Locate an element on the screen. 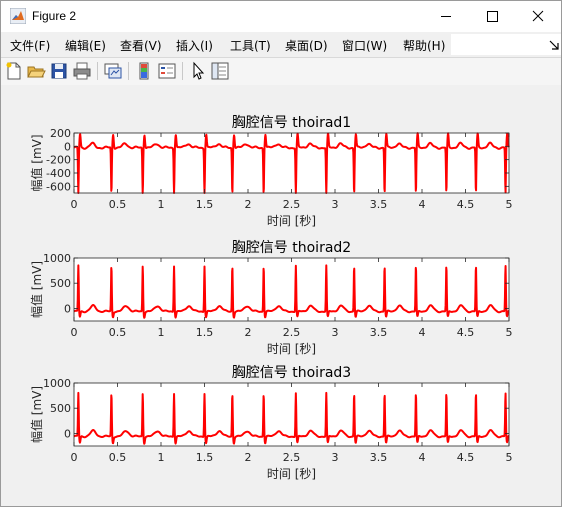  menu-bar-blank is located at coordinates (506, 44).